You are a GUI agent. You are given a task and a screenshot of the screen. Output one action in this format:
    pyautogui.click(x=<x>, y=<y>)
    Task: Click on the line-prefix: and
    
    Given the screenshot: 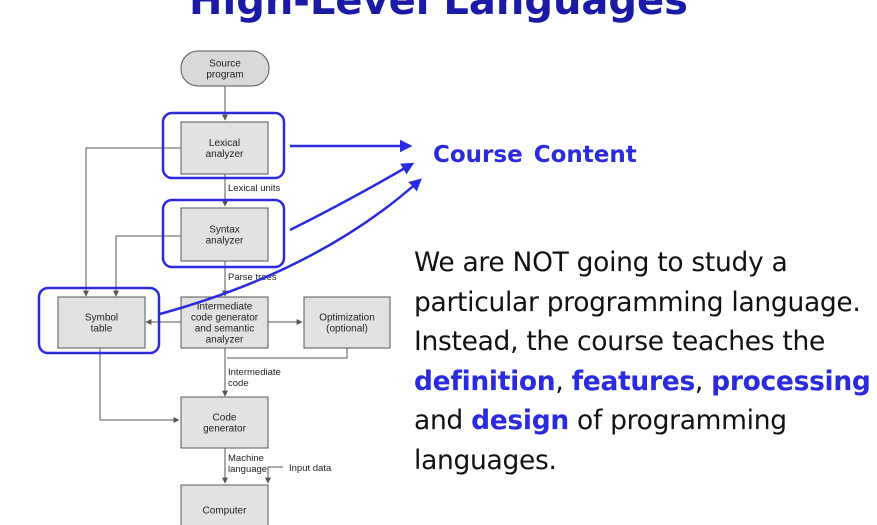 What is the action you would take?
    pyautogui.click(x=443, y=420)
    